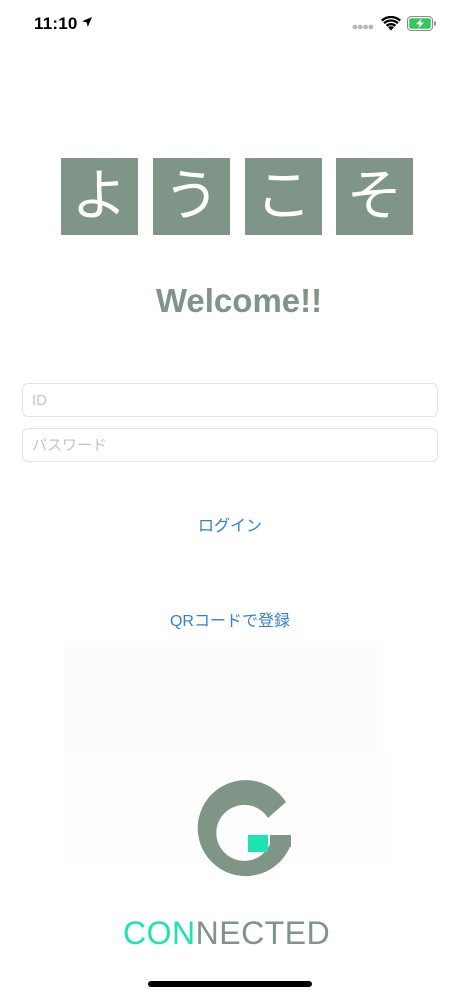 The image size is (460, 996). Describe the element at coordinates (230, 984) in the screenshot. I see `home-indicator` at that location.